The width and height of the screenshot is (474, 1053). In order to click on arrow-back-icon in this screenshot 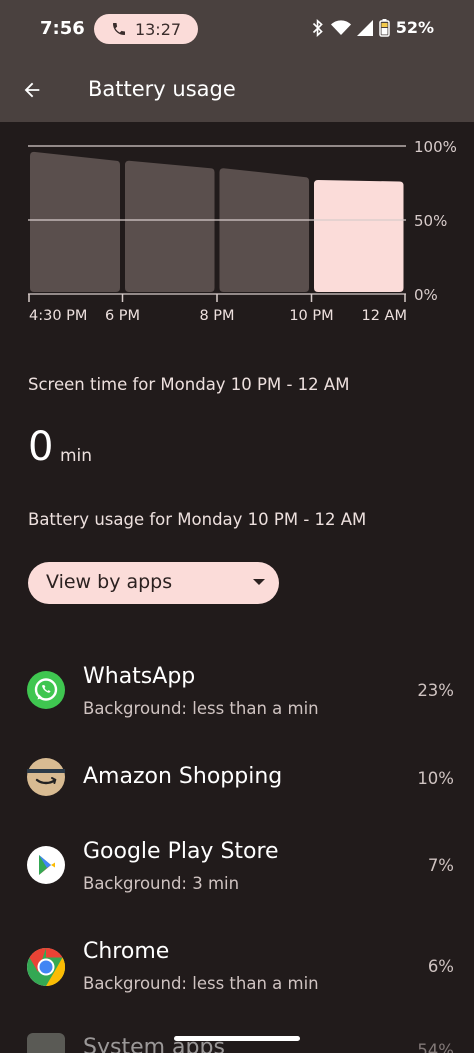, I will do `click(32, 90)`.